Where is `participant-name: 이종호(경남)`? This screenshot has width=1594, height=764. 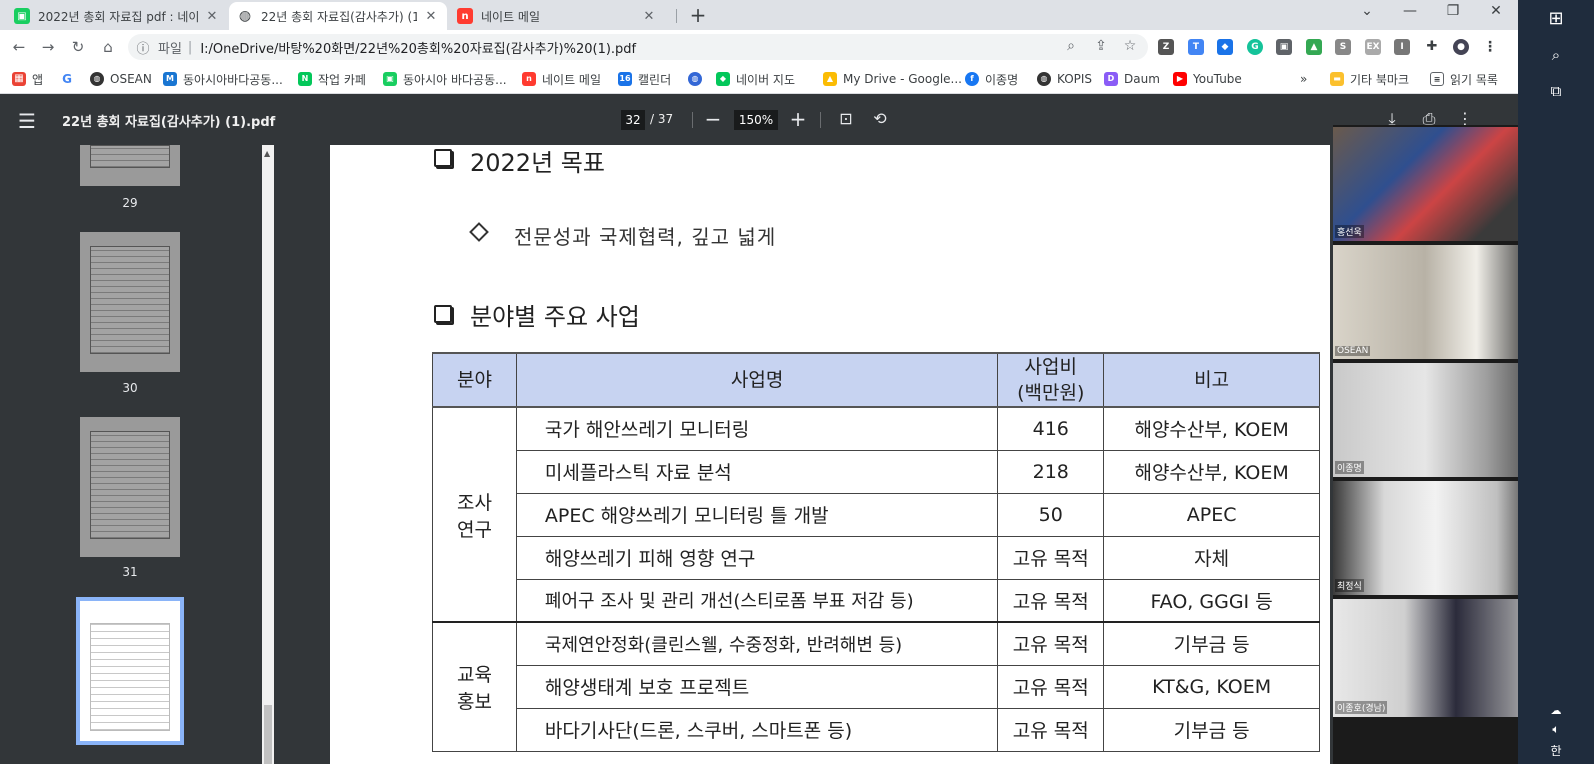 participant-name: 이종호(경남) is located at coordinates (1361, 707).